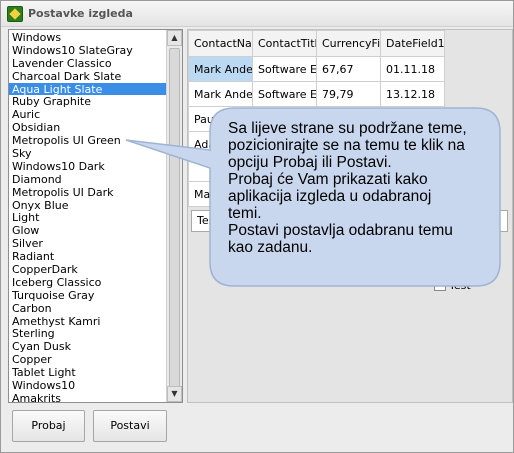 Image resolution: width=514 pixels, height=453 pixels. I want to click on grid-column-header: ContactTitle, so click(284, 43).